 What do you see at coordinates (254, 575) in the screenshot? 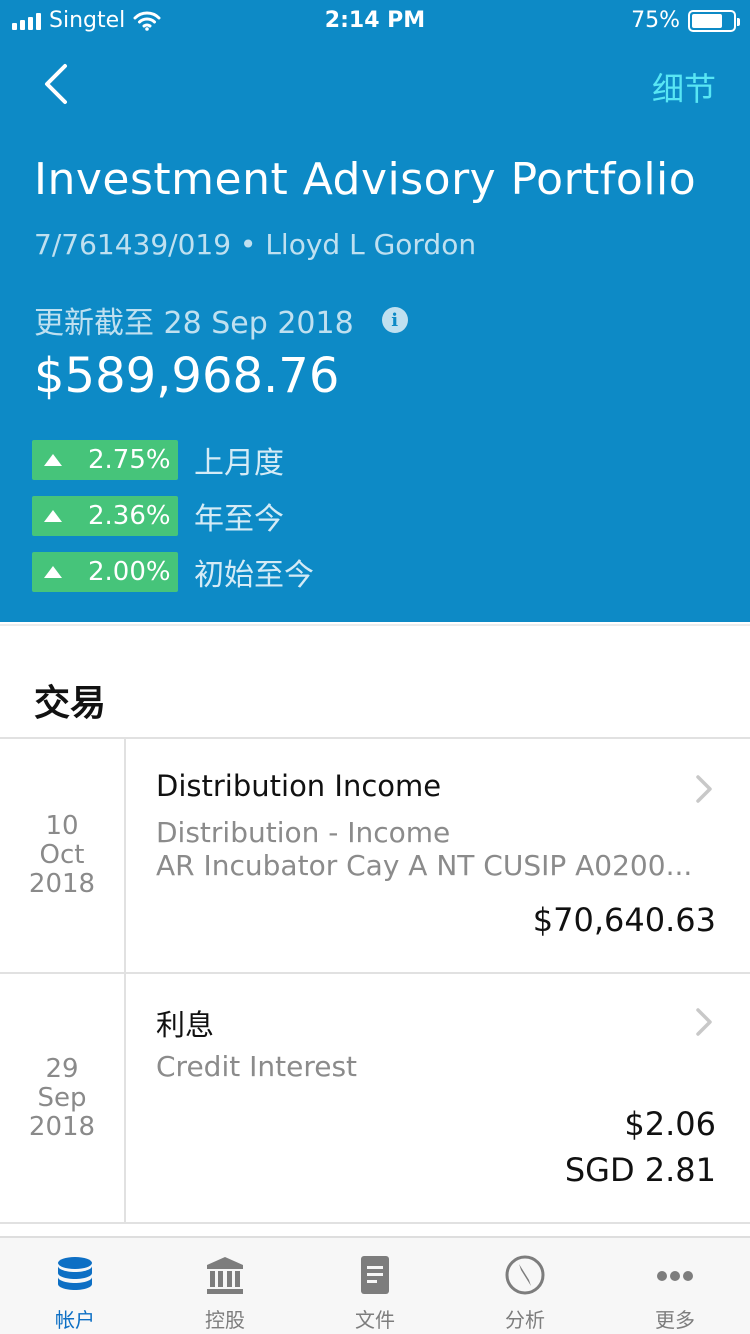
I see `perf-label: 初始至今` at bounding box center [254, 575].